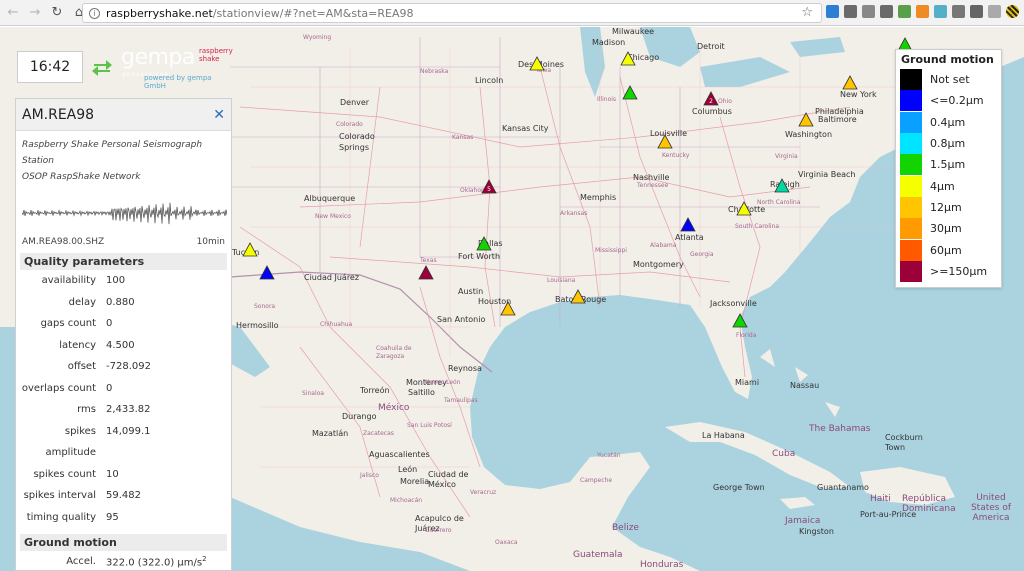  What do you see at coordinates (959, 271) in the screenshot?
I see `legend-label: >=150µm` at bounding box center [959, 271].